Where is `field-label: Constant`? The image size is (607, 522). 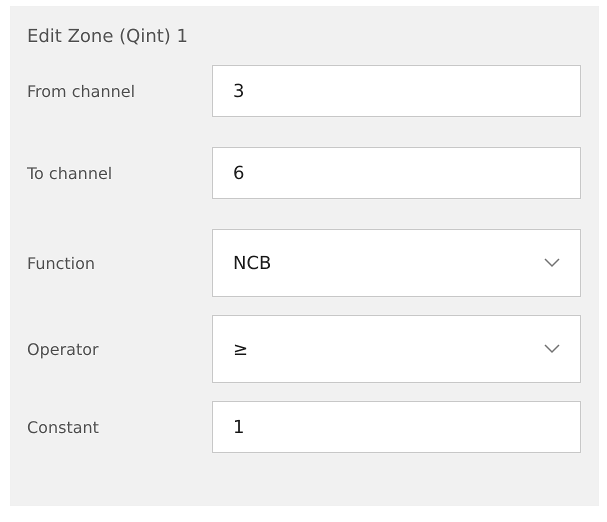 field-label: Constant is located at coordinates (63, 427).